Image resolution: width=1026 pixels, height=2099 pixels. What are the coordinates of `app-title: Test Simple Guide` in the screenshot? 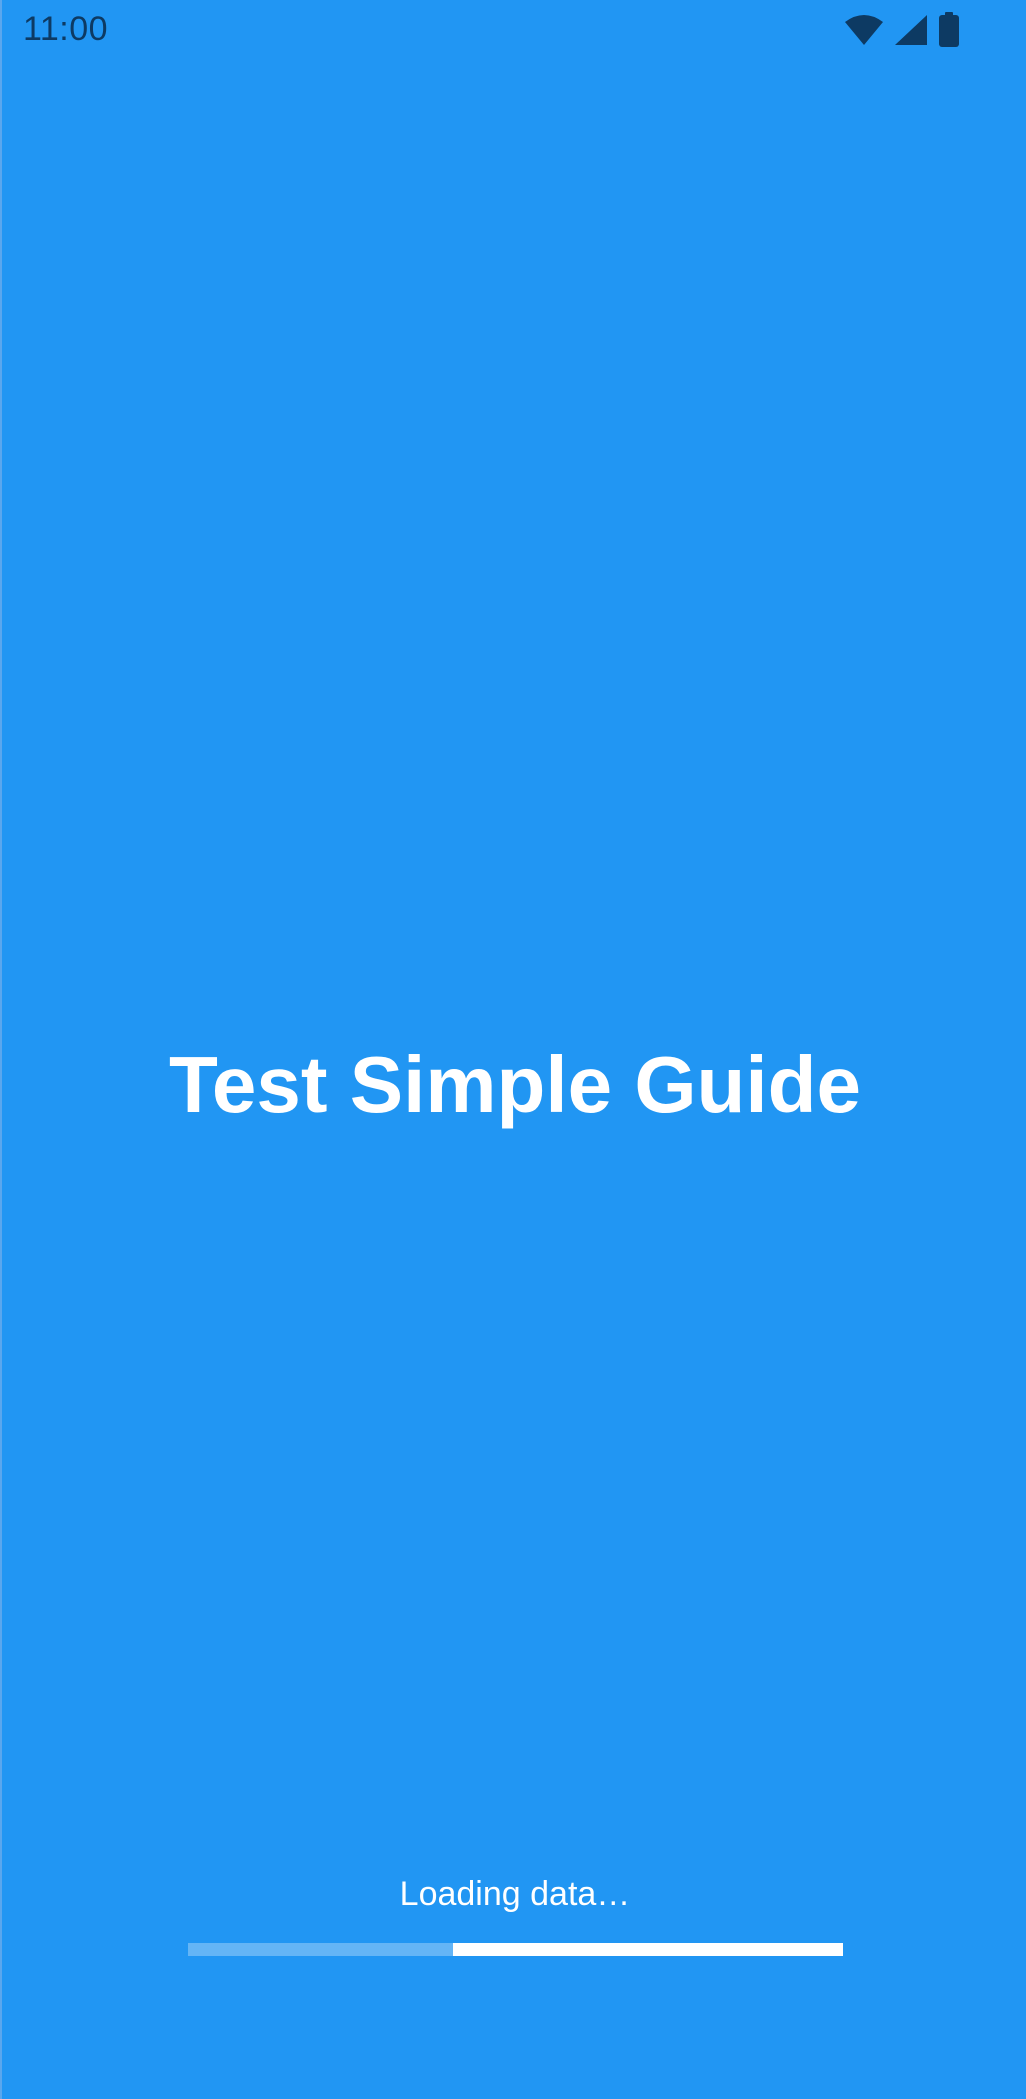 It's located at (515, 1084).